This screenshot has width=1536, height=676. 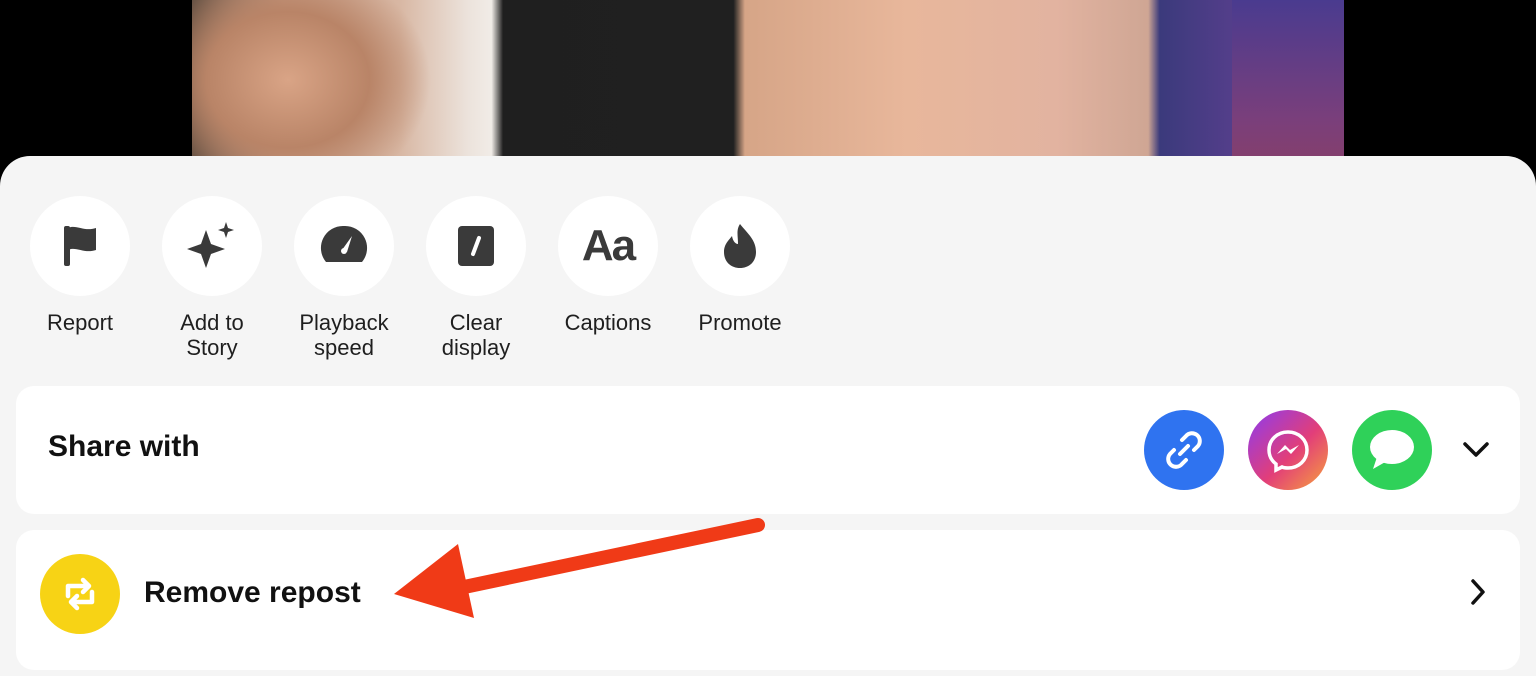 I want to click on messages-icon, so click(x=1392, y=449).